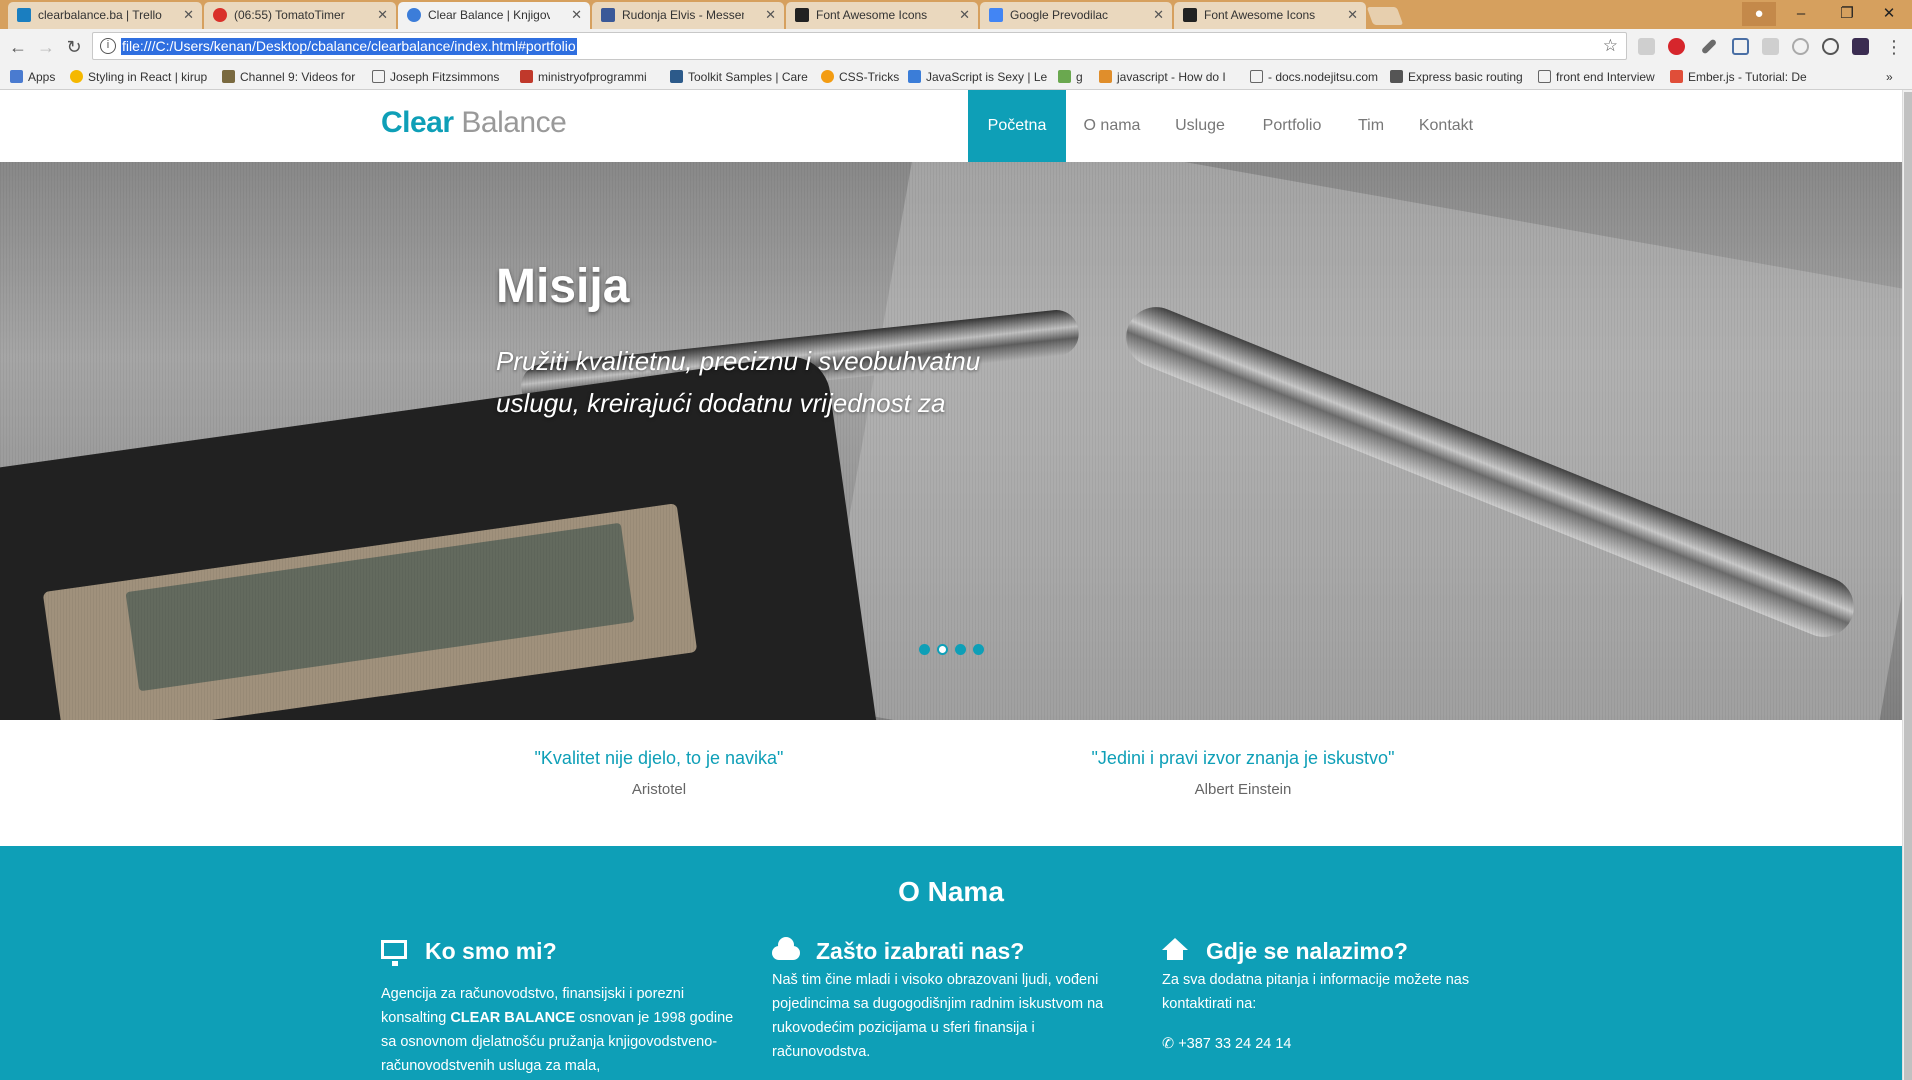 This screenshot has width=1912, height=1080. Describe the element at coordinates (951, 891) in the screenshot. I see `section-title: O Nama` at that location.